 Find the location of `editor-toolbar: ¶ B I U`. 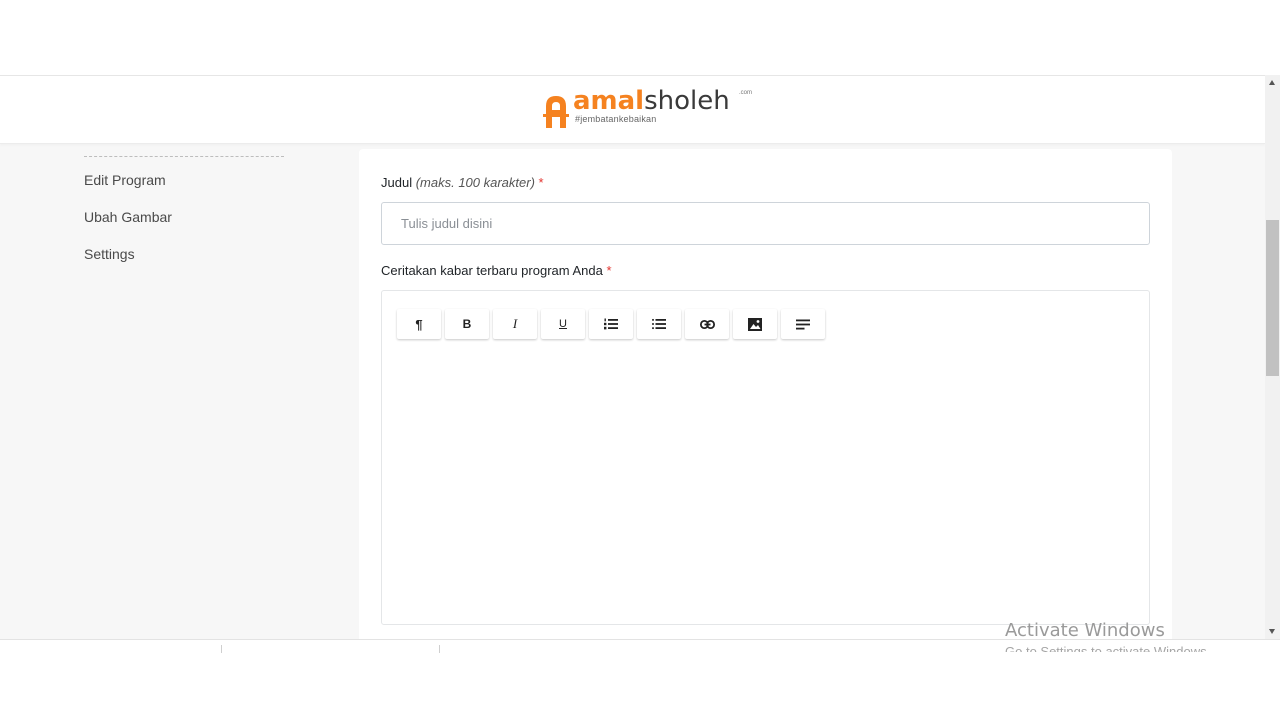

editor-toolbar: ¶ B I U is located at coordinates (611, 324).